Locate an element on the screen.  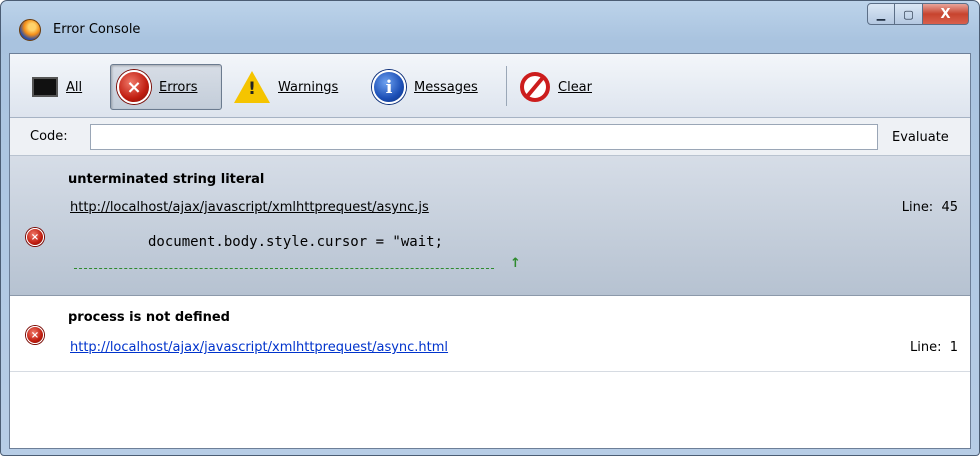
minimize-button: ▁ is located at coordinates (881, 14).